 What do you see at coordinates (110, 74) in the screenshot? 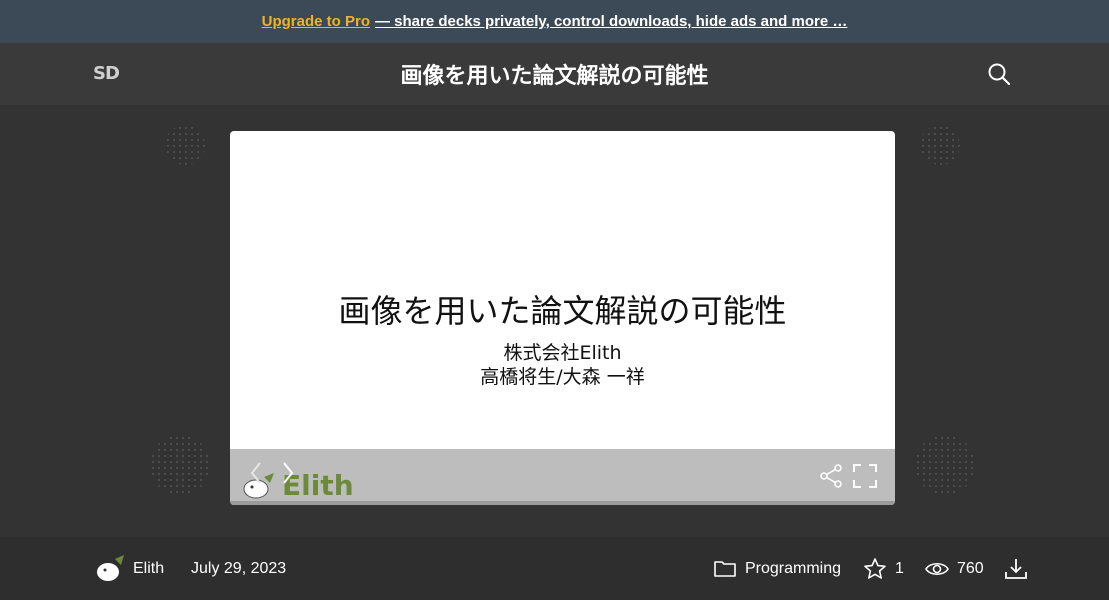
I see `speakerdeck-logo: SD` at bounding box center [110, 74].